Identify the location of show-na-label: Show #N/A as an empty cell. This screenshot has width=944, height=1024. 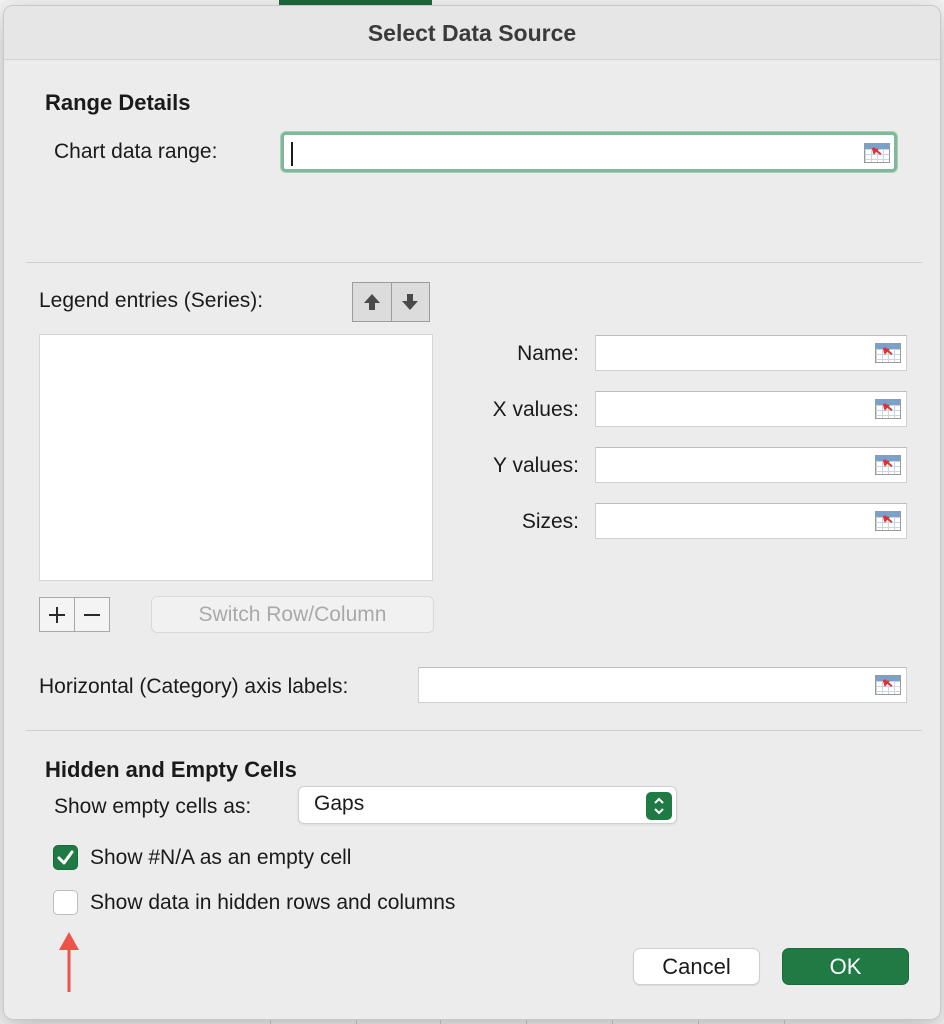
(221, 857).